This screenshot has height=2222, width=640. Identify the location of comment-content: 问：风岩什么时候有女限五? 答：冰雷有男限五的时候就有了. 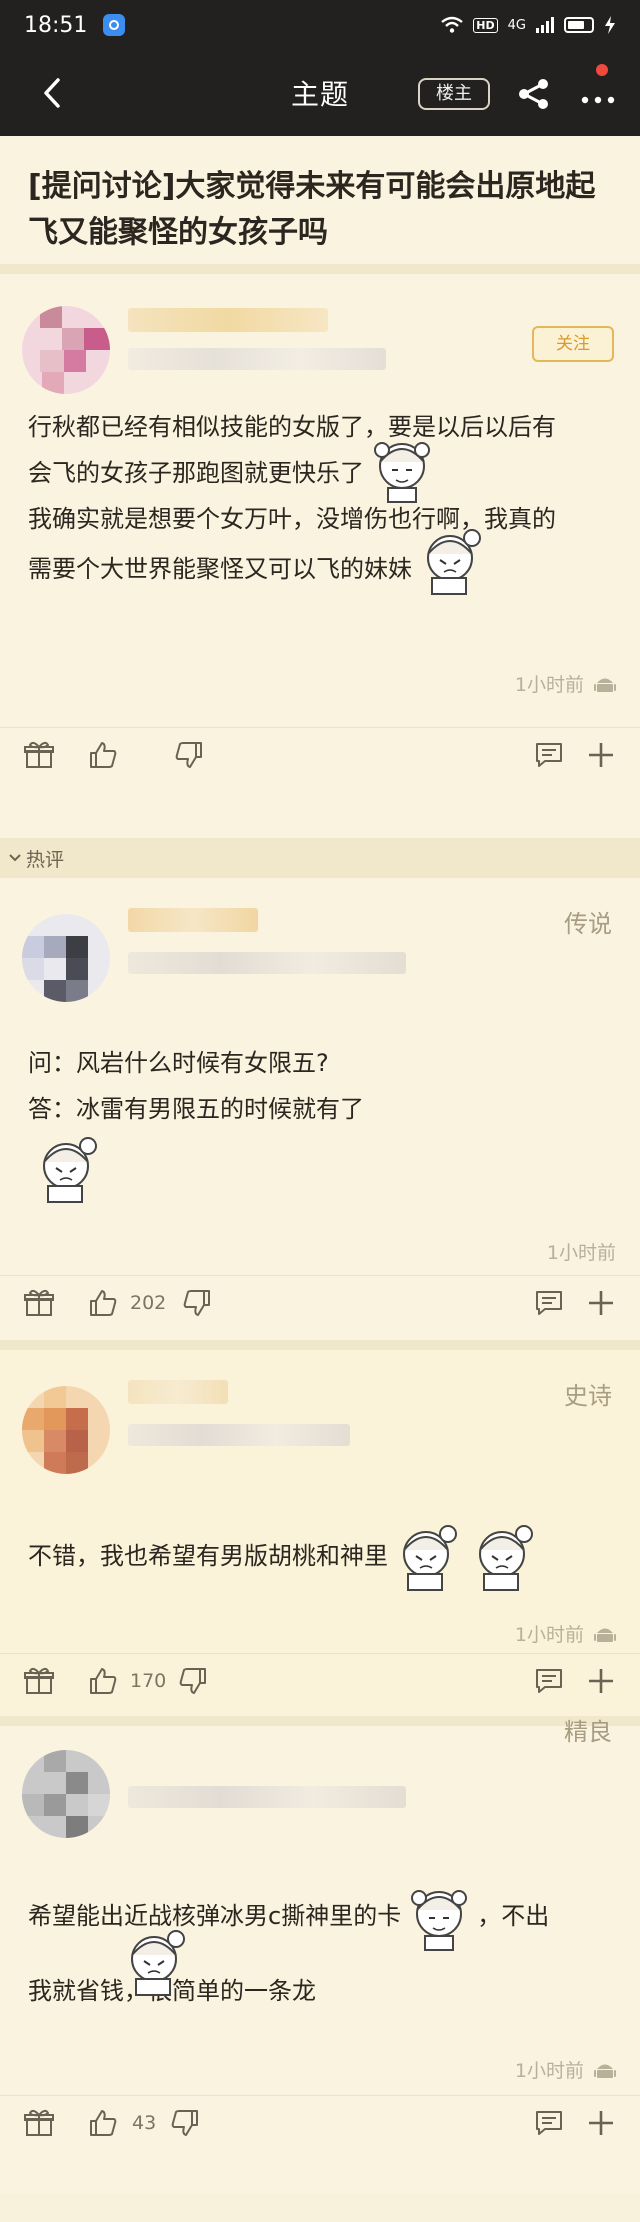
(320, 1122).